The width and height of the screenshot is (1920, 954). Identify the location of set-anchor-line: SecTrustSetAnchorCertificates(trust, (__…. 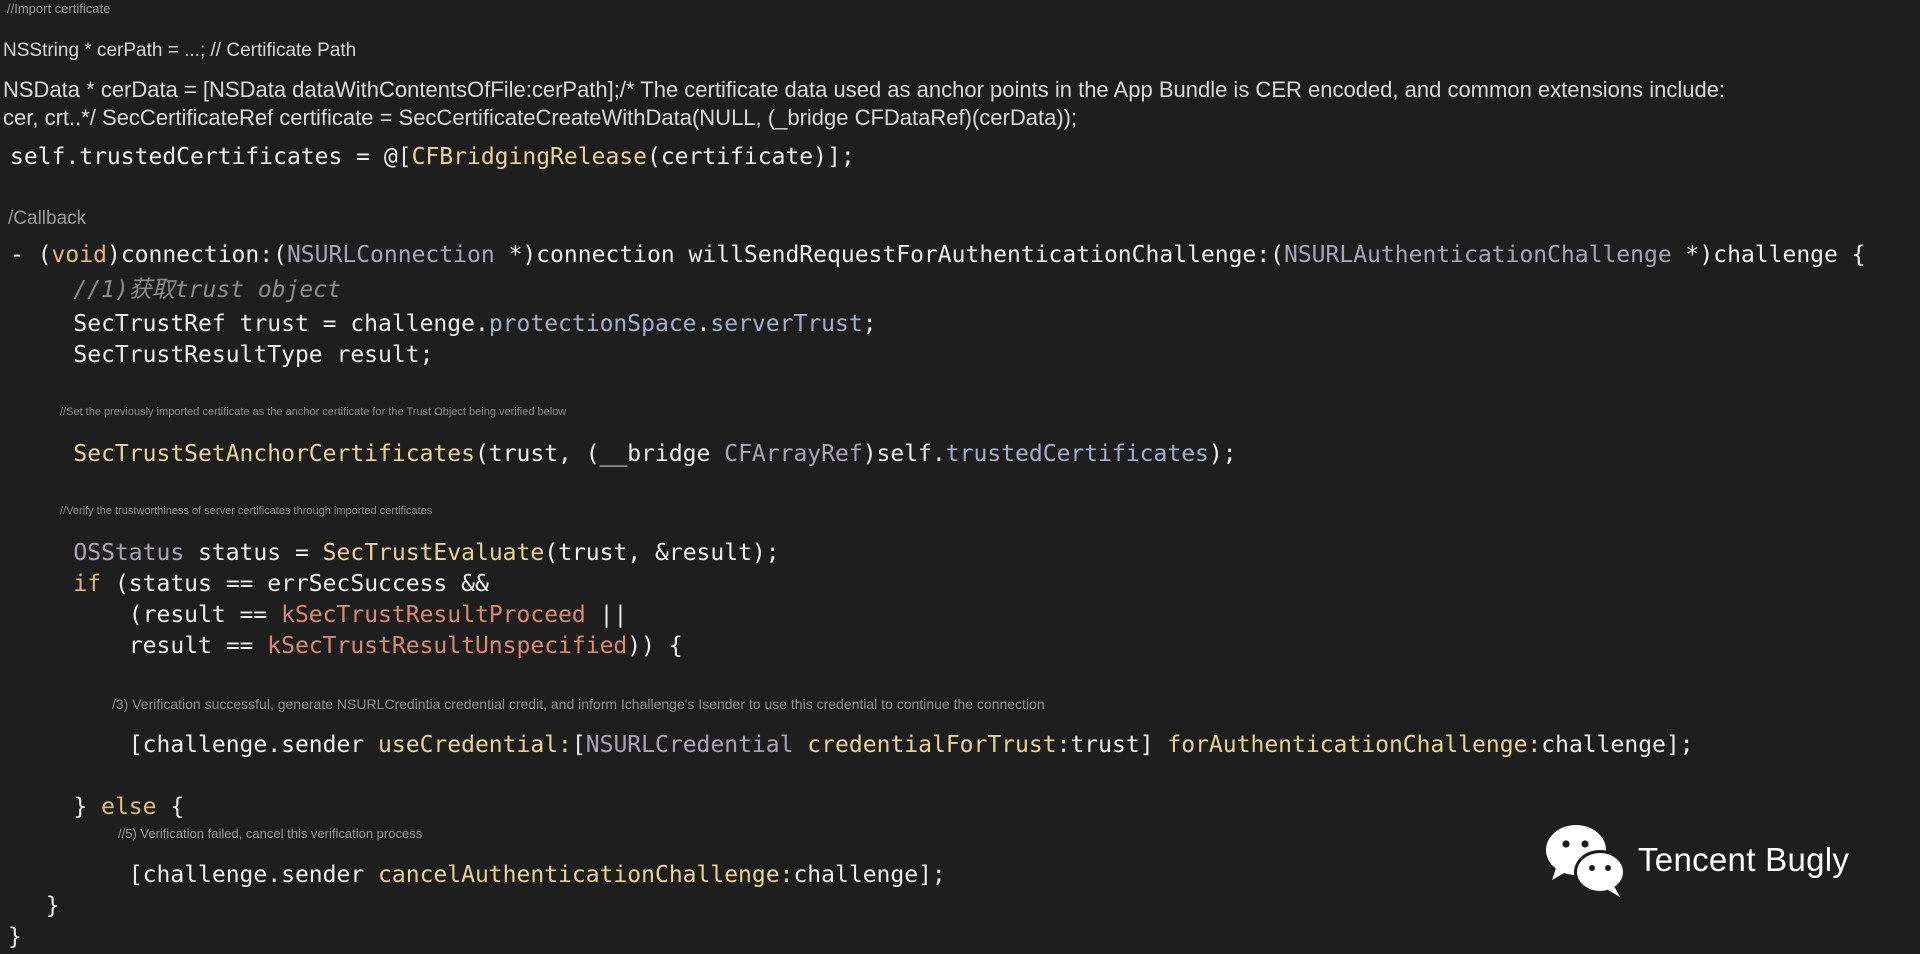
(627, 454).